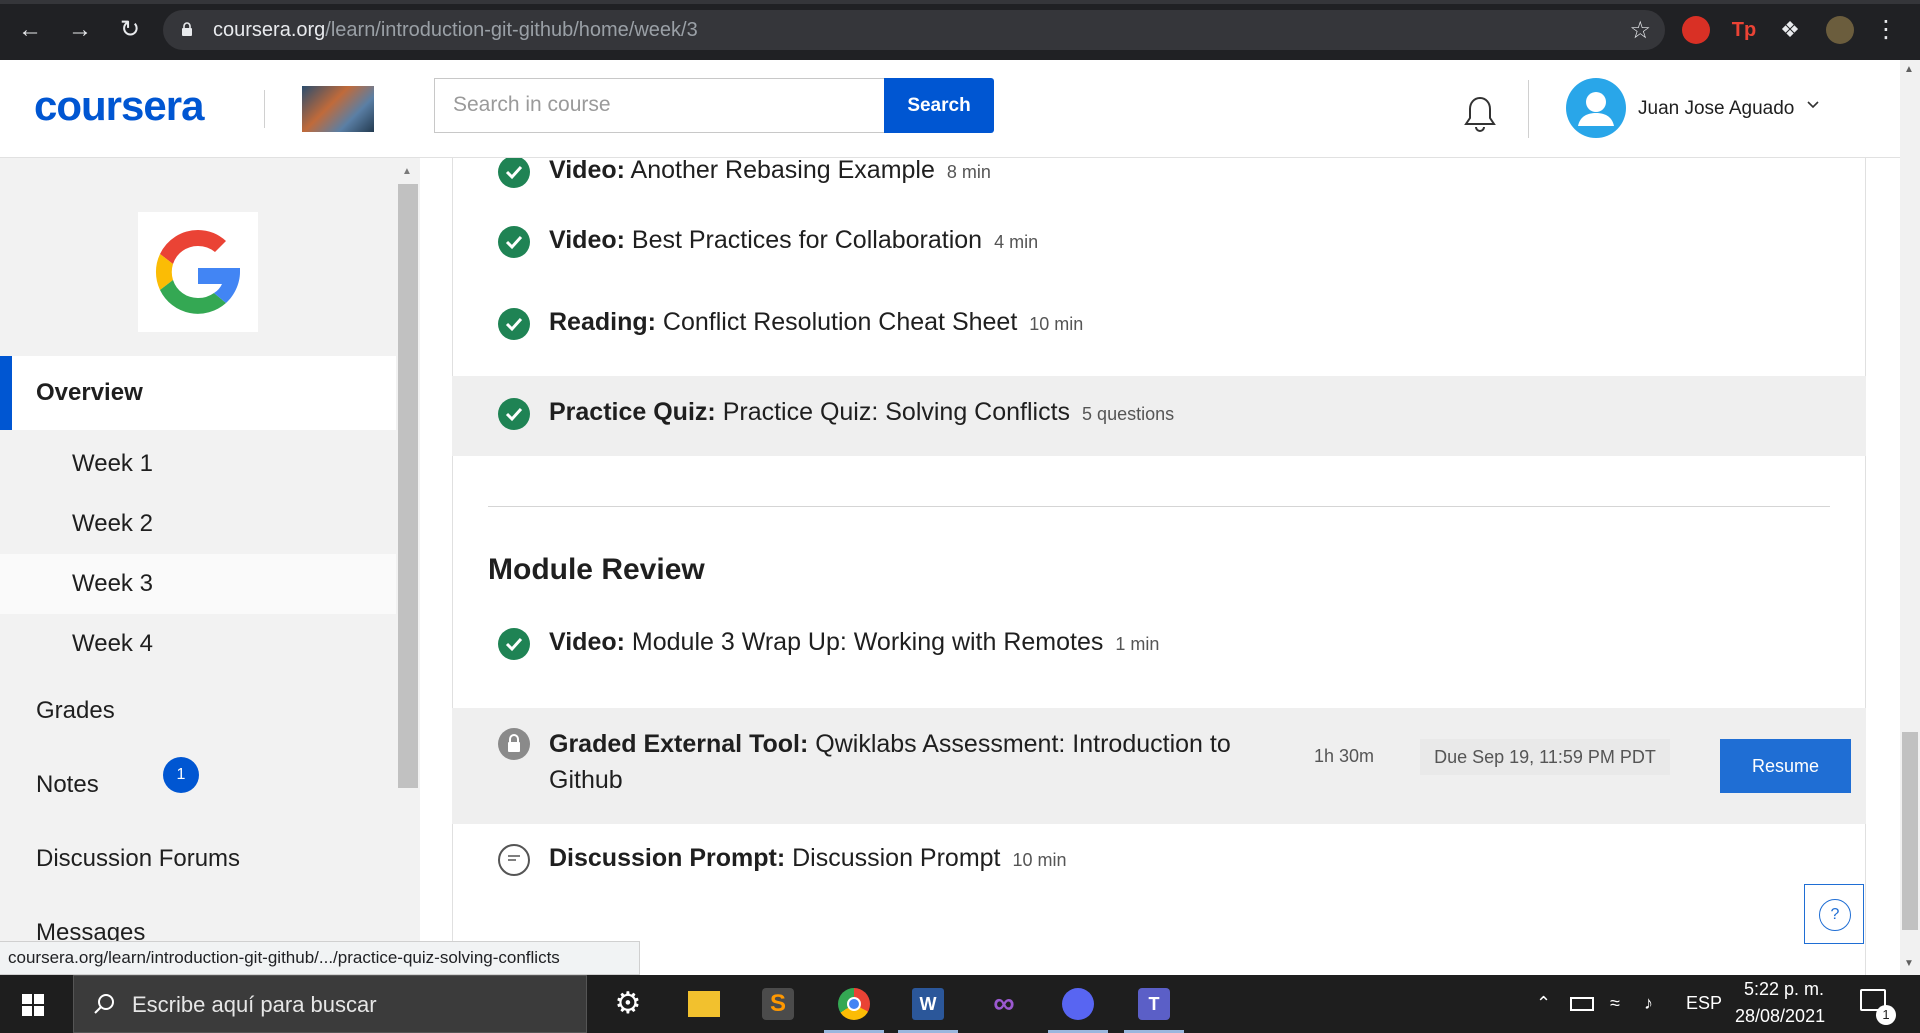  What do you see at coordinates (1078, 1004) in the screenshot?
I see `discord-icon` at bounding box center [1078, 1004].